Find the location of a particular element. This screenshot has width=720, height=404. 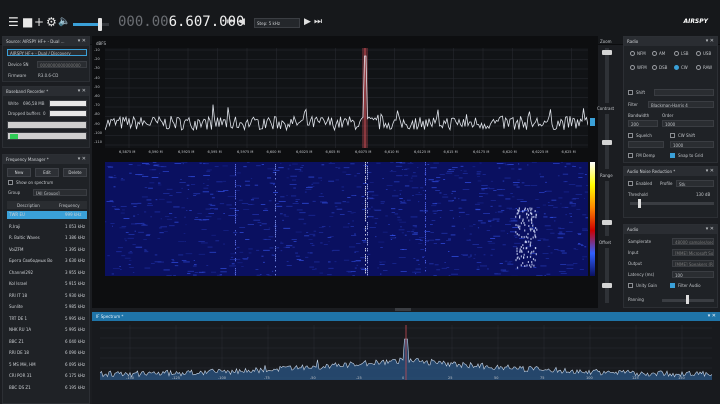

tune-next-fast-button: ⏭ is located at coordinates (318, 22).